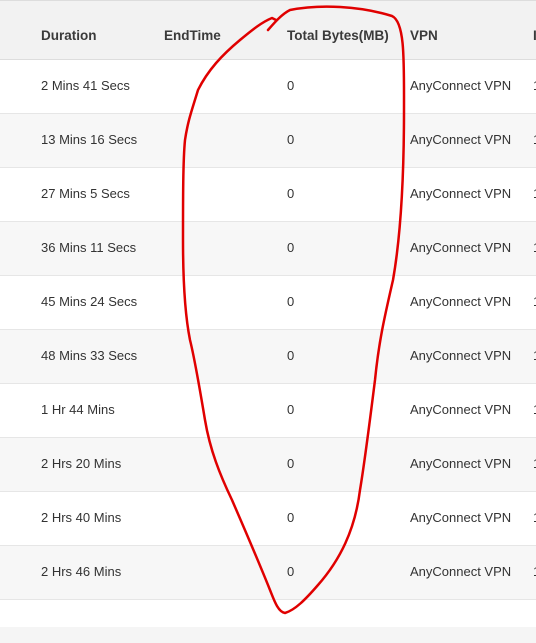  Describe the element at coordinates (268, 87) in the screenshot. I see `table-row: 2 Mins 41 Secs0AnyConnect VPN1` at that location.